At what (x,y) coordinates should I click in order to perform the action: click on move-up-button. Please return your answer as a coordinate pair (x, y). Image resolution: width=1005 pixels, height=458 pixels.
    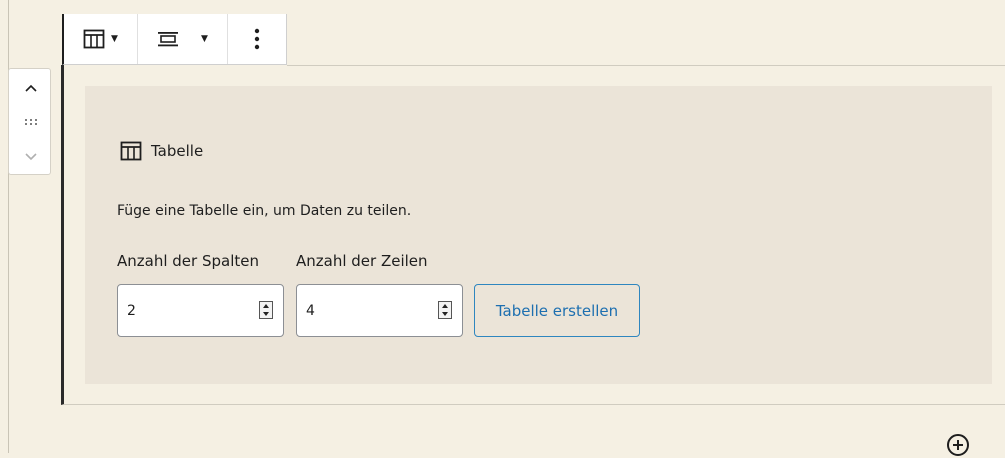
    Looking at the image, I should click on (30, 88).